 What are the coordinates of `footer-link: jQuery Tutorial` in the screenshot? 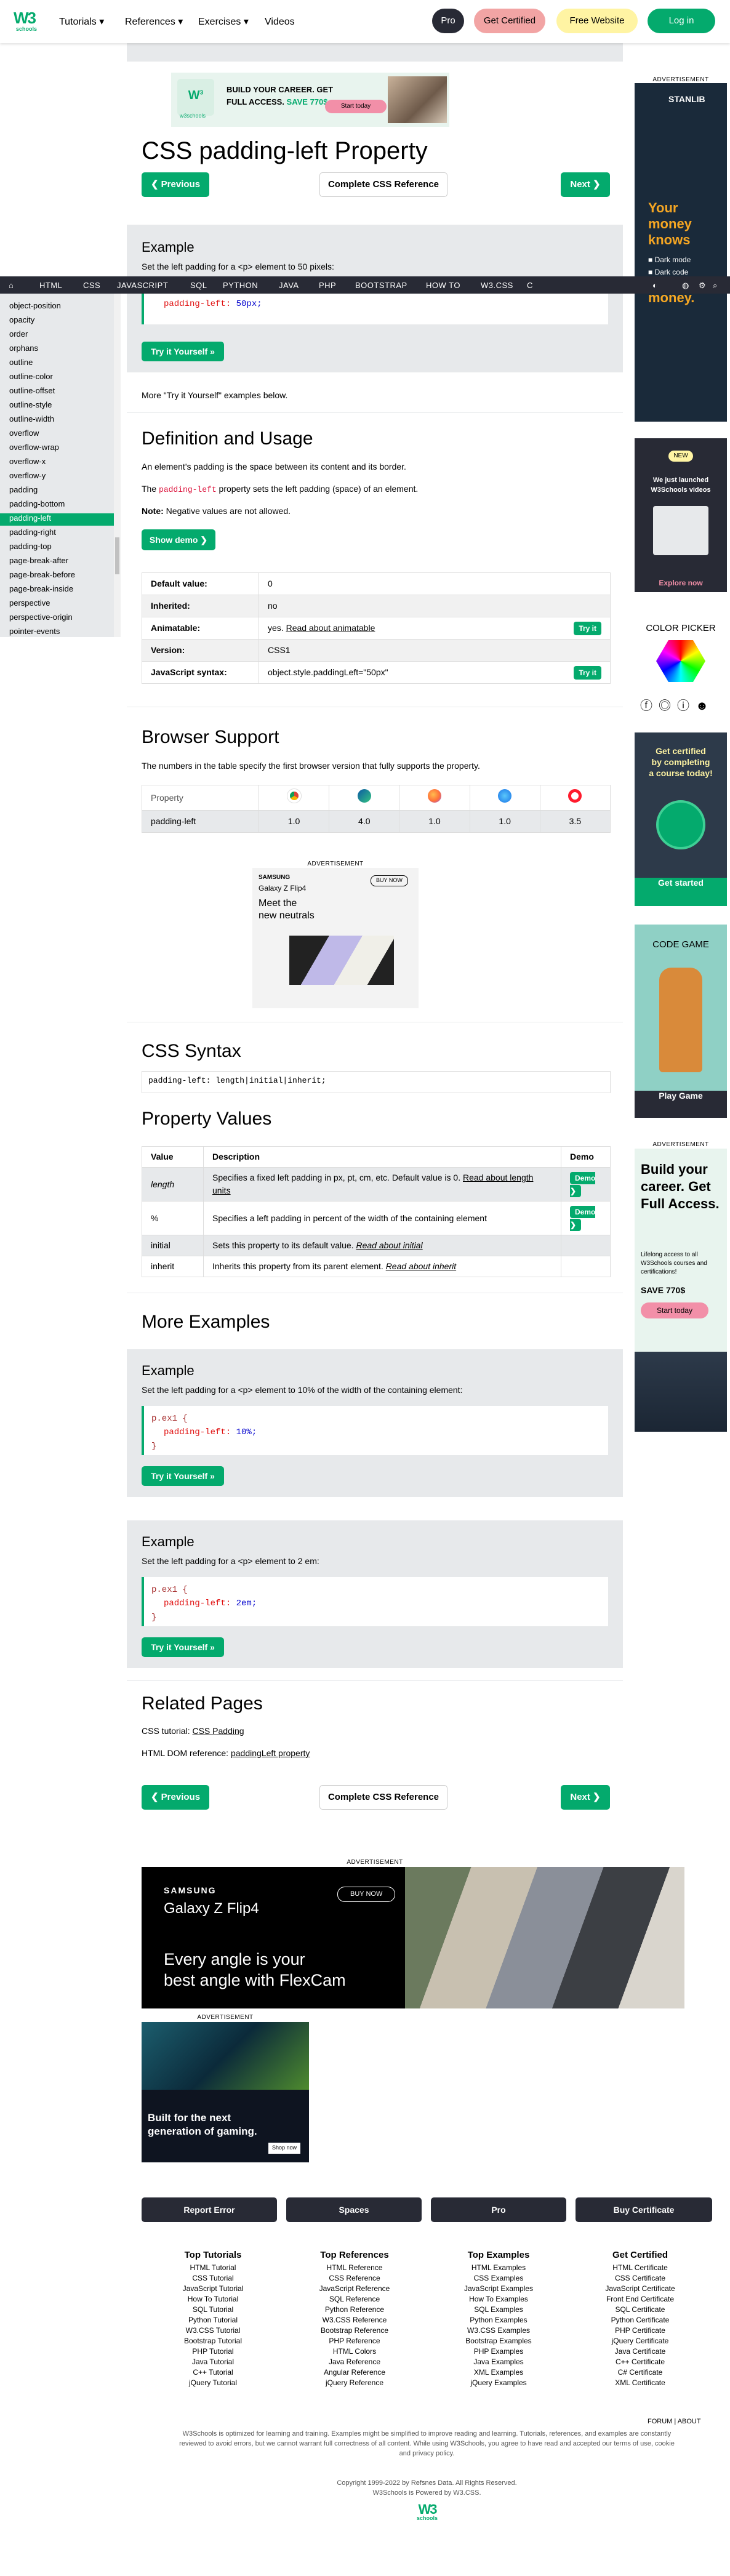 It's located at (213, 2383).